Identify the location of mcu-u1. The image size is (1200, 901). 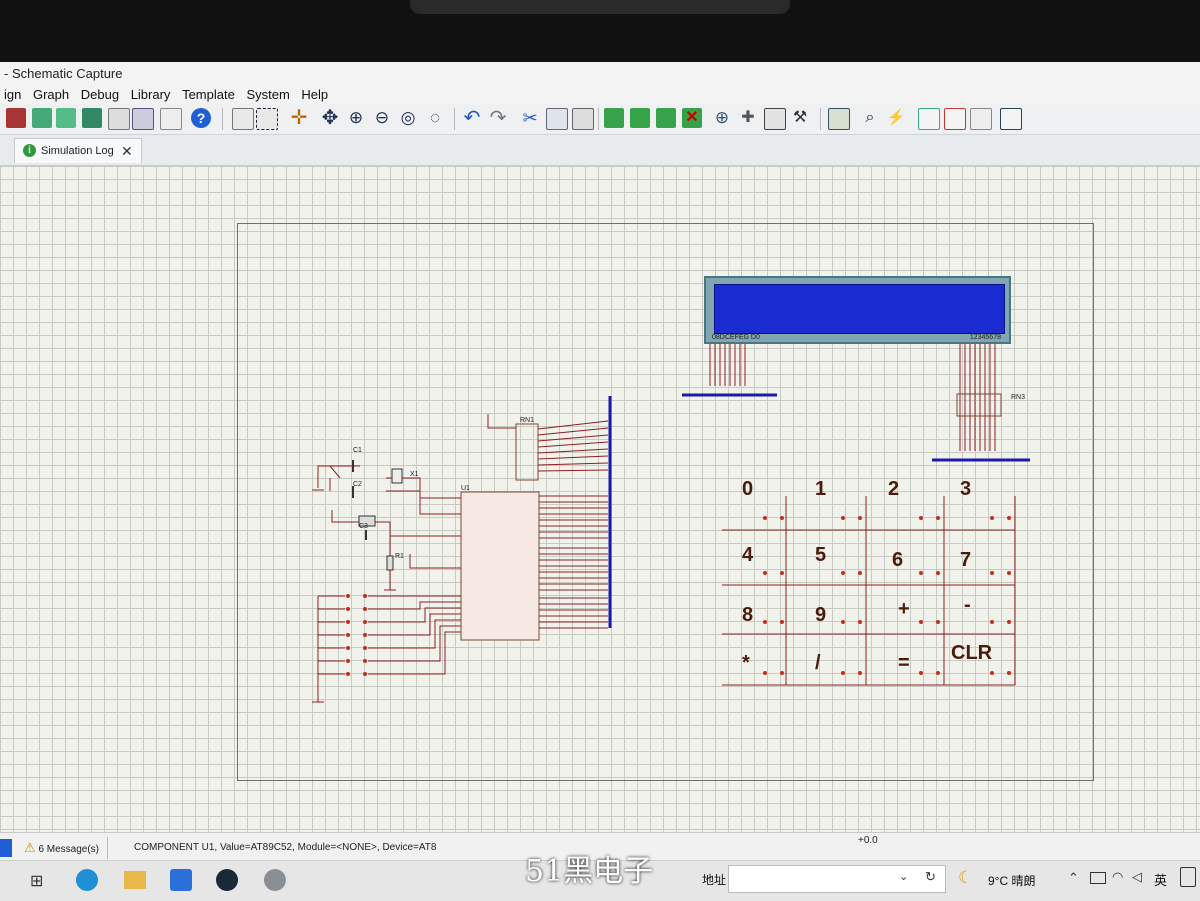
(500, 566).